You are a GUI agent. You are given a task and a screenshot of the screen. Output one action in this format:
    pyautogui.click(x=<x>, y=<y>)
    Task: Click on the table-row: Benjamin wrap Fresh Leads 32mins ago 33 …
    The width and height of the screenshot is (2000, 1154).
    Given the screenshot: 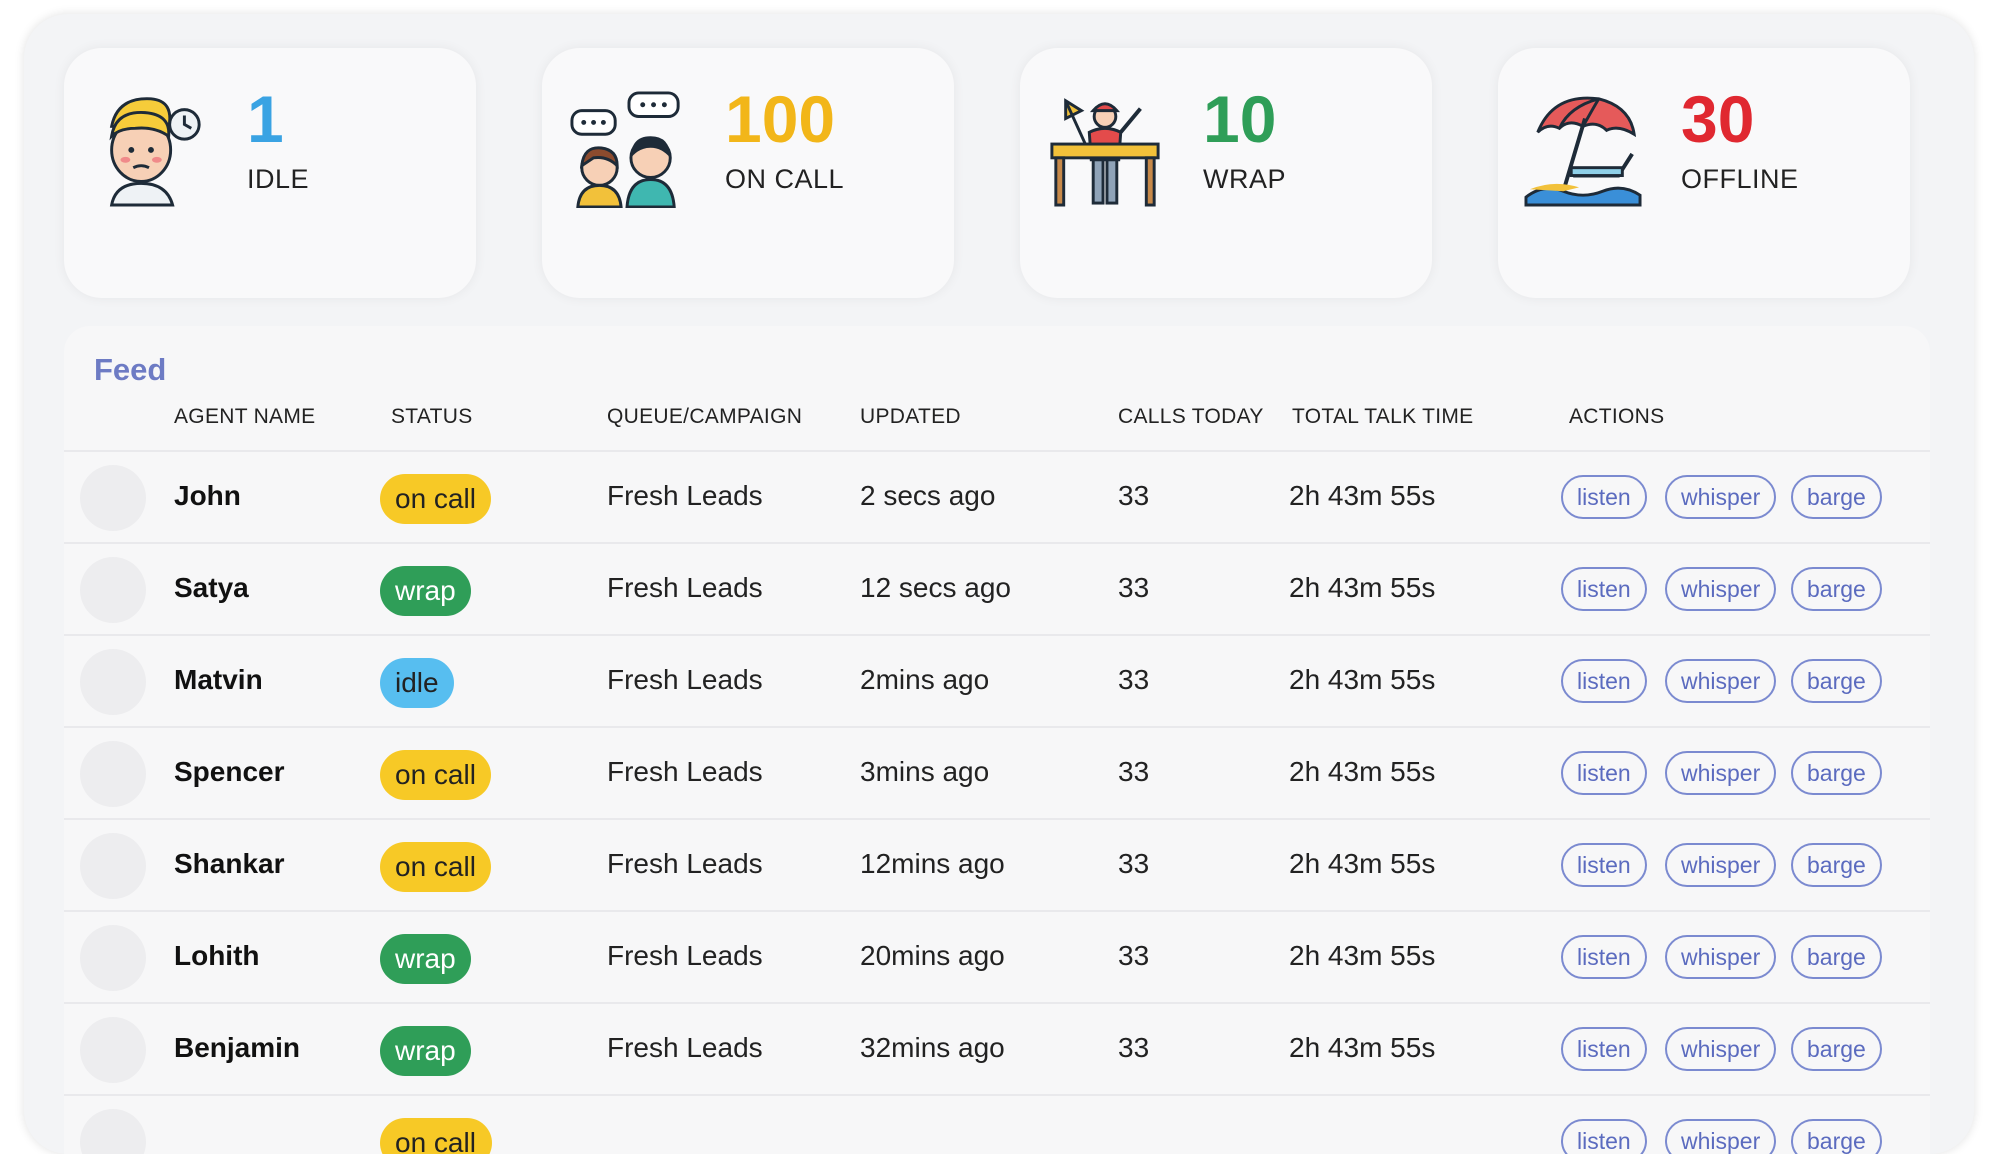 What is the action you would take?
    pyautogui.click(x=997, y=1048)
    